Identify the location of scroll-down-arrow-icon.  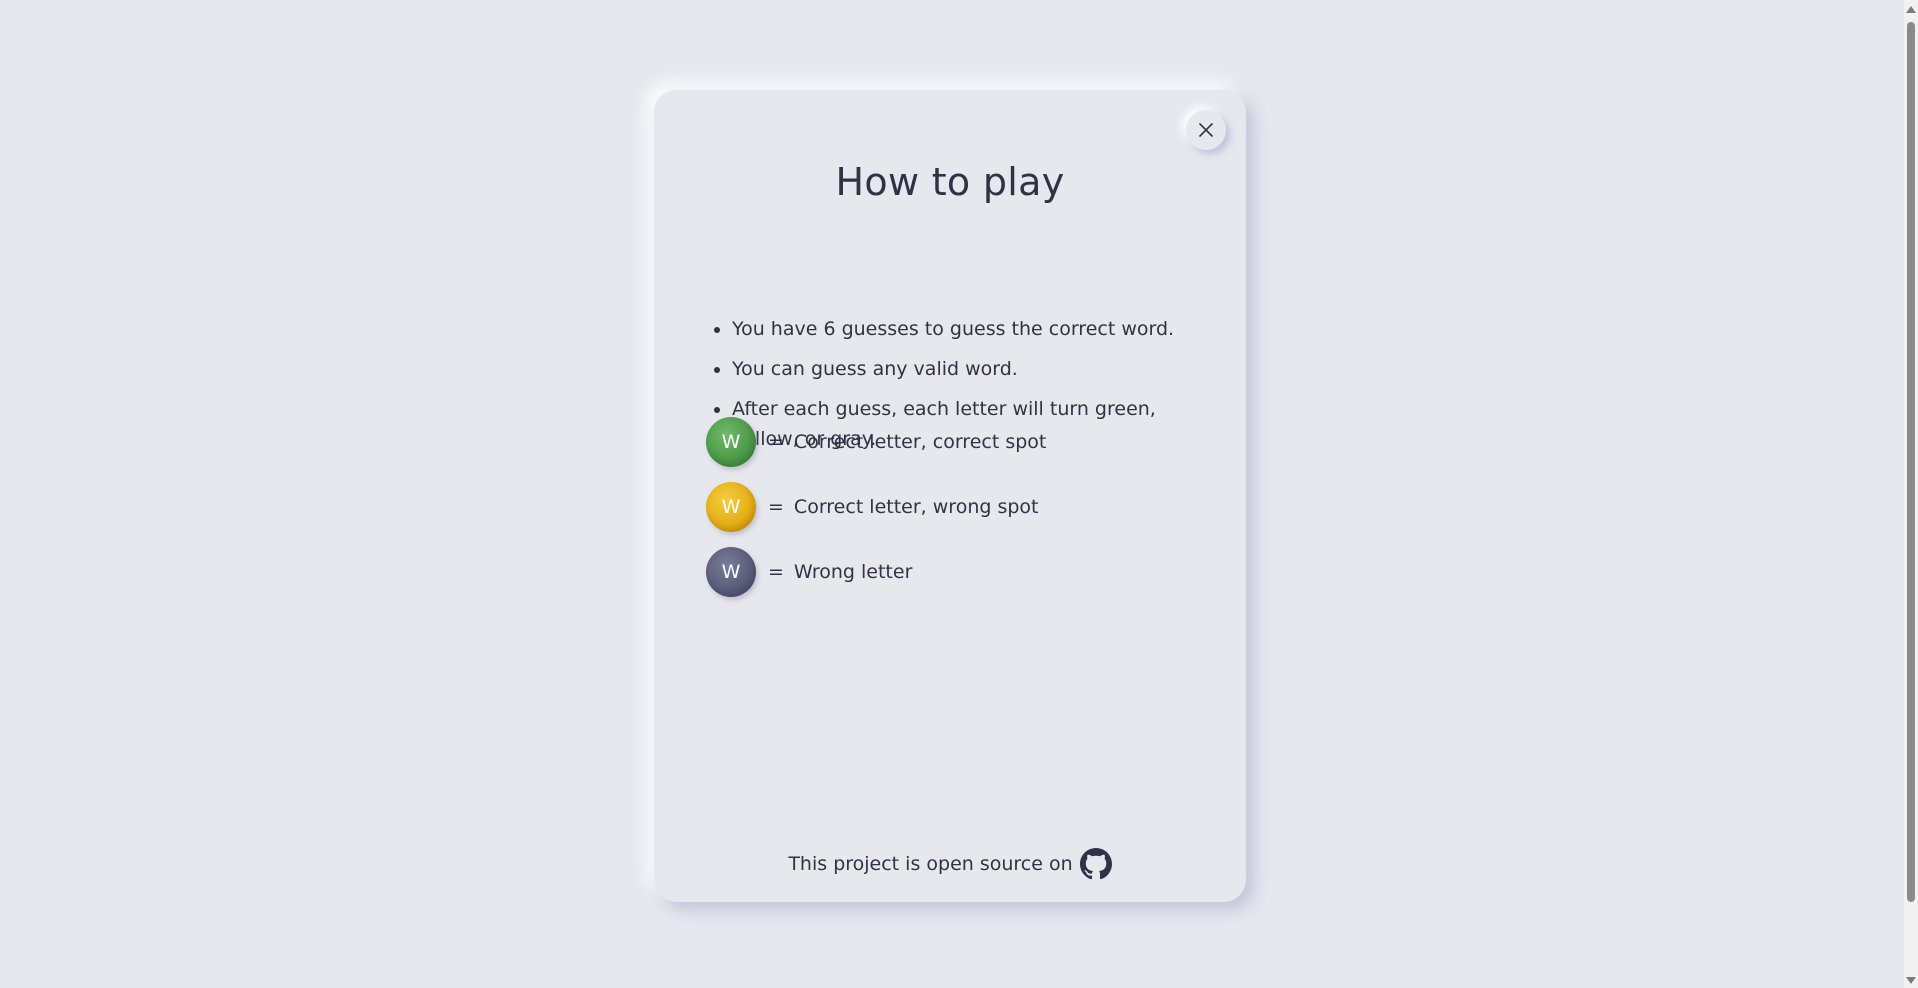
(1911, 980).